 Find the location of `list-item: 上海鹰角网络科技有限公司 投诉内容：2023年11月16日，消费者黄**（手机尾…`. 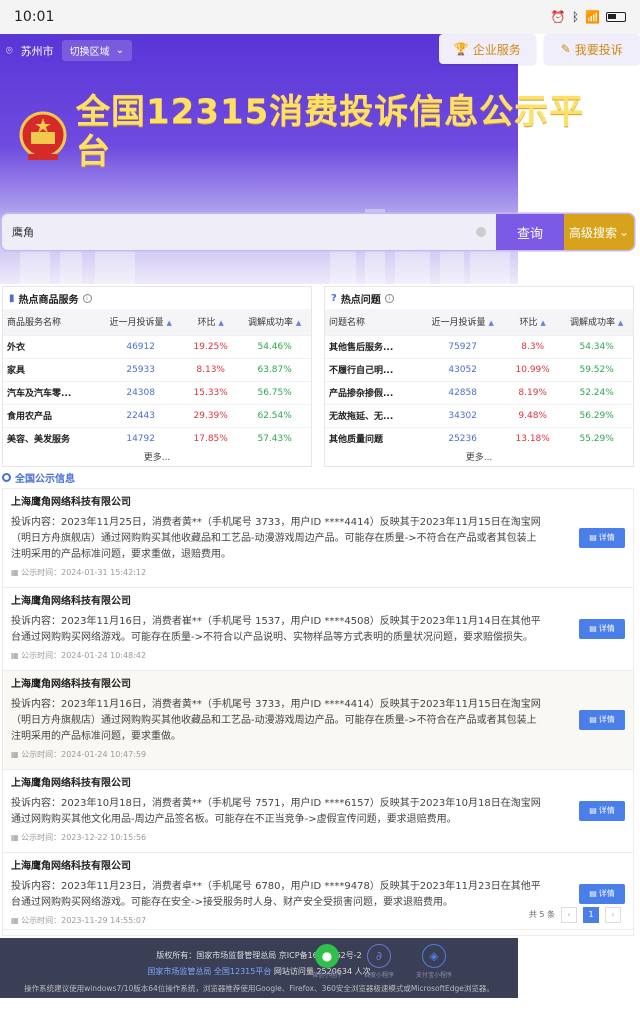

list-item: 上海鹰角网络科技有限公司 投诉内容：2023年11月16日，消费者黄**（手机尾… is located at coordinates (318, 719).